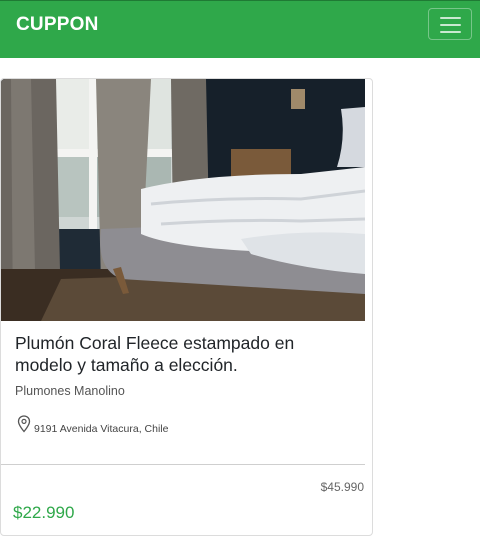 This screenshot has width=480, height=536. Describe the element at coordinates (342, 487) in the screenshot. I see `original-price: $45.990` at that location.